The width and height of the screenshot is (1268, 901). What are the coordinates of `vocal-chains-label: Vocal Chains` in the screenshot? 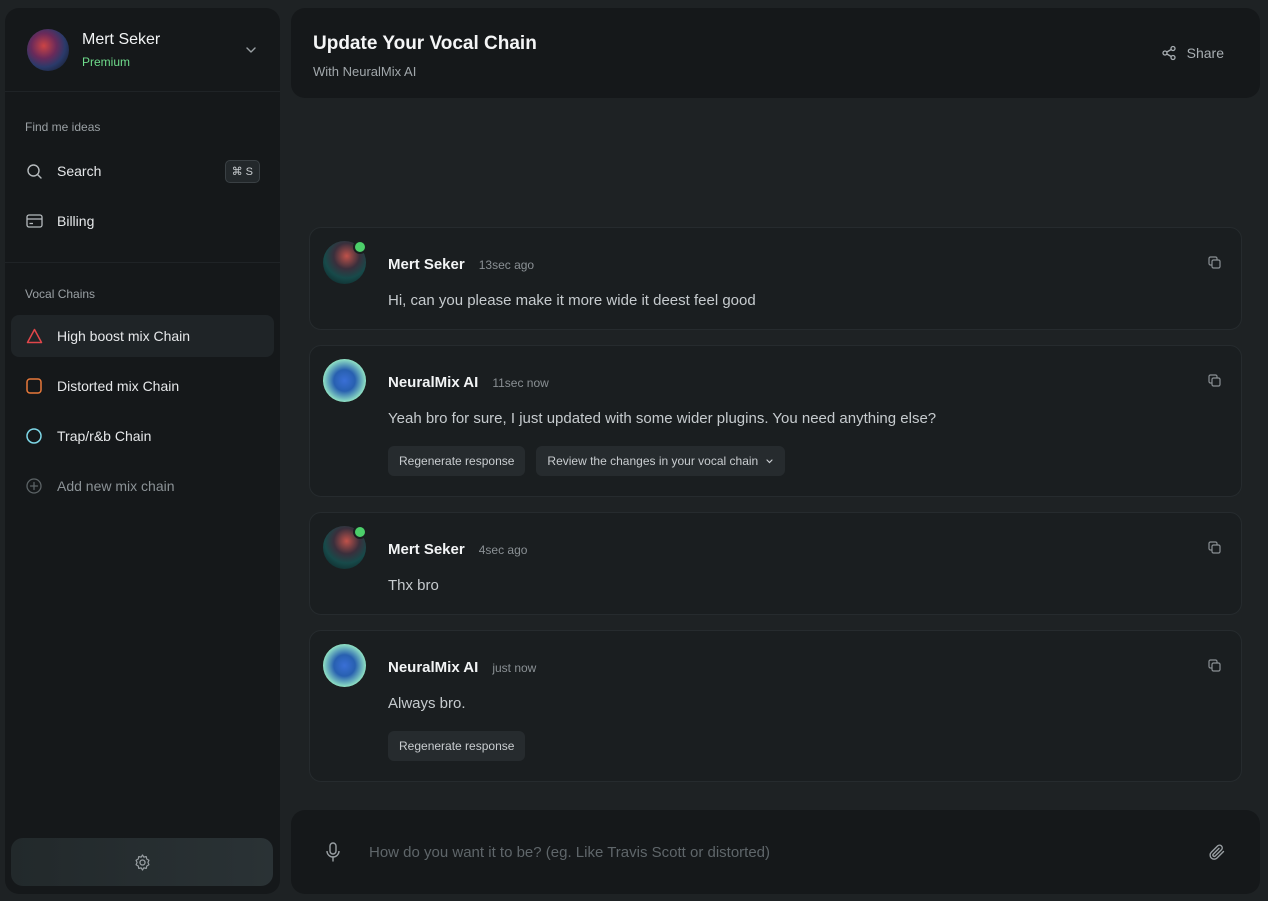 It's located at (60, 294).